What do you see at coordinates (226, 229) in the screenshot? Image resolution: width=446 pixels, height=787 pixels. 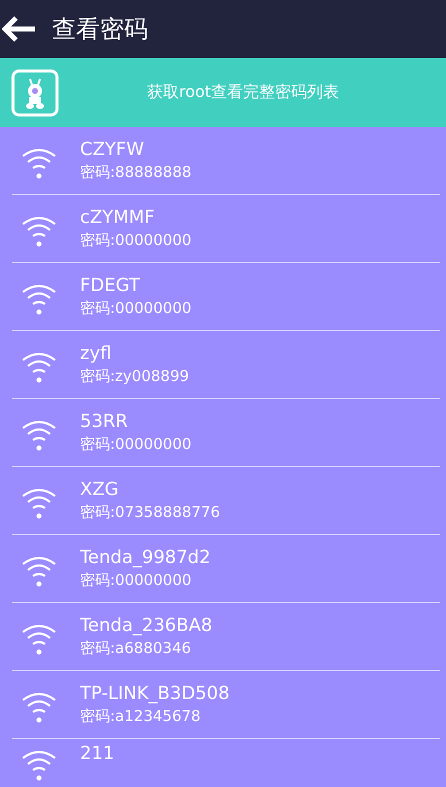 I see `wifi-row: cZYMMF 密码:00000000` at bounding box center [226, 229].